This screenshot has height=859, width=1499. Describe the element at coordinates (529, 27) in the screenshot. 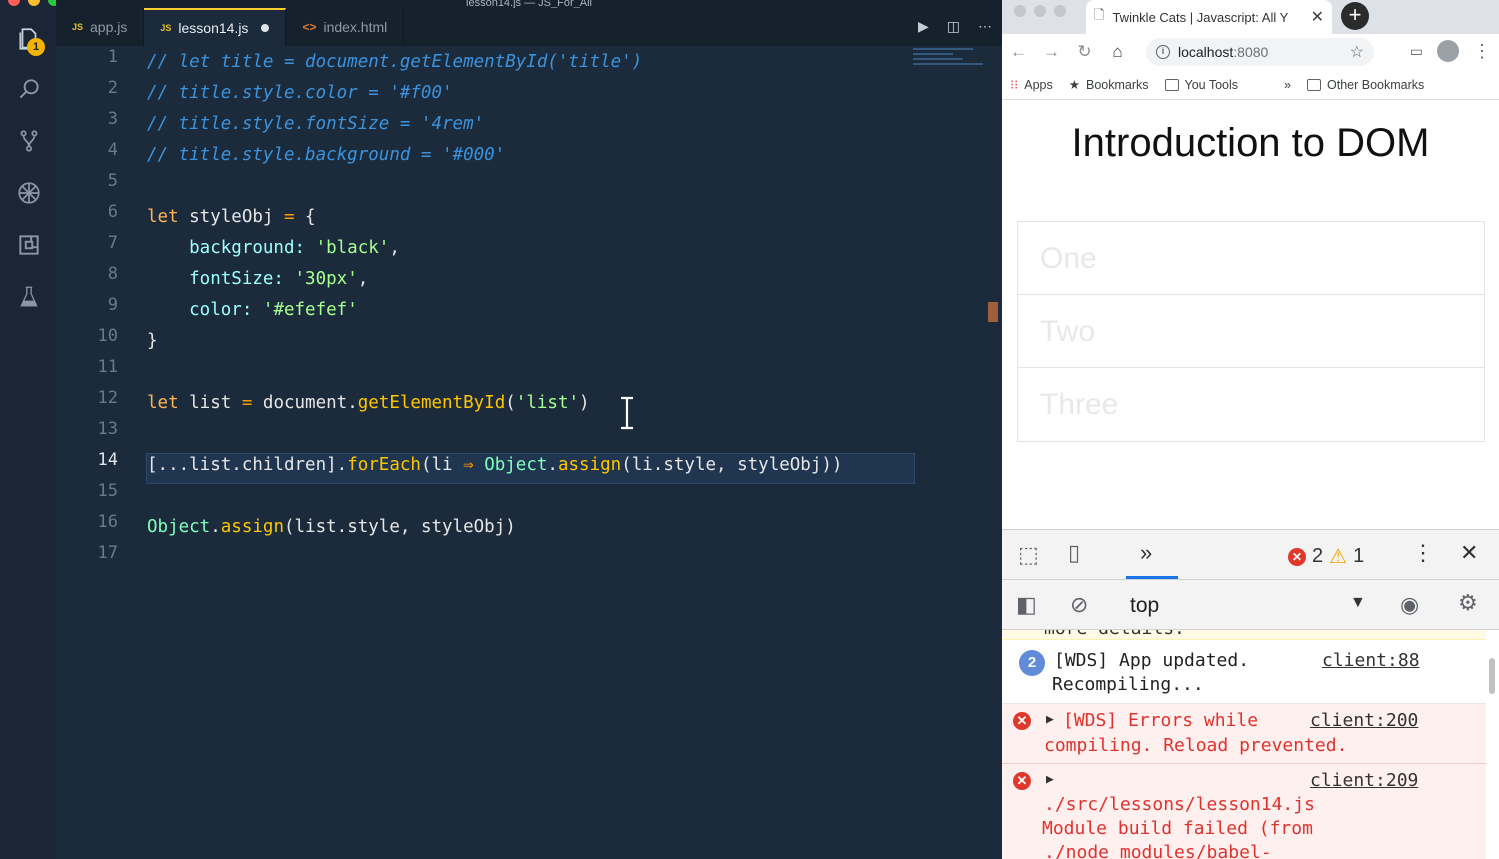

I see `editor-tabs: JS app.js JS lesson14.js <> index.html` at that location.